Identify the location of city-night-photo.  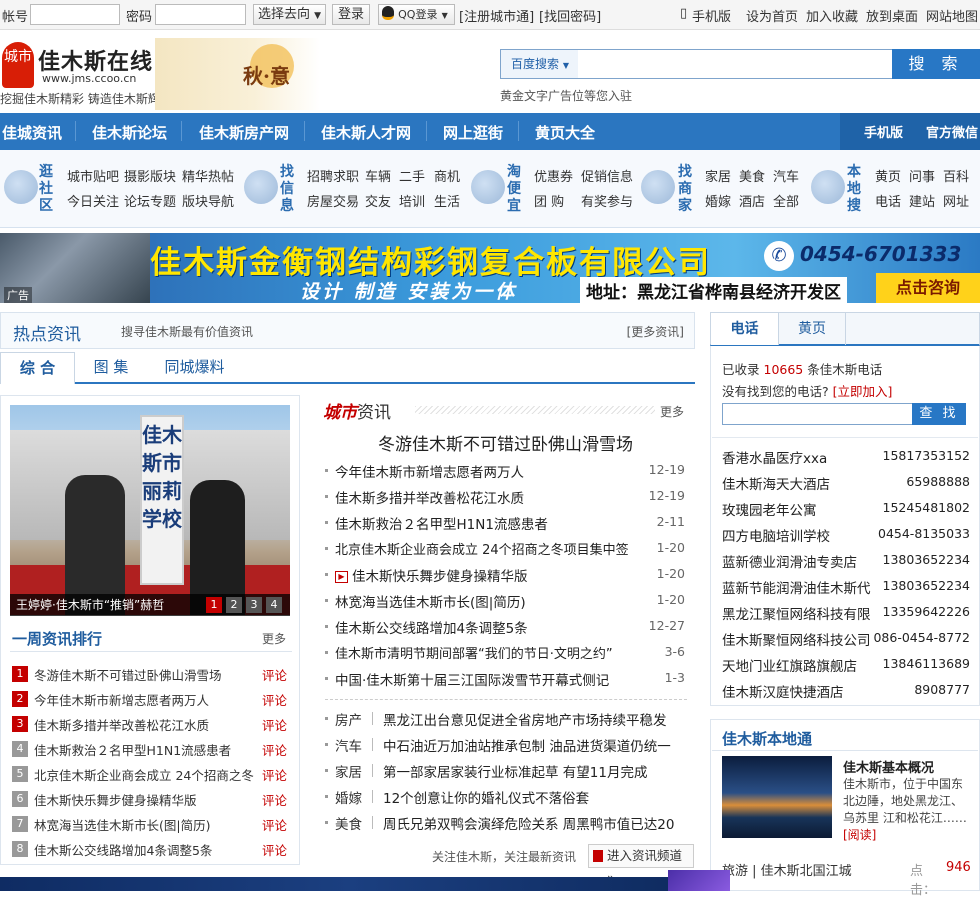
(777, 797).